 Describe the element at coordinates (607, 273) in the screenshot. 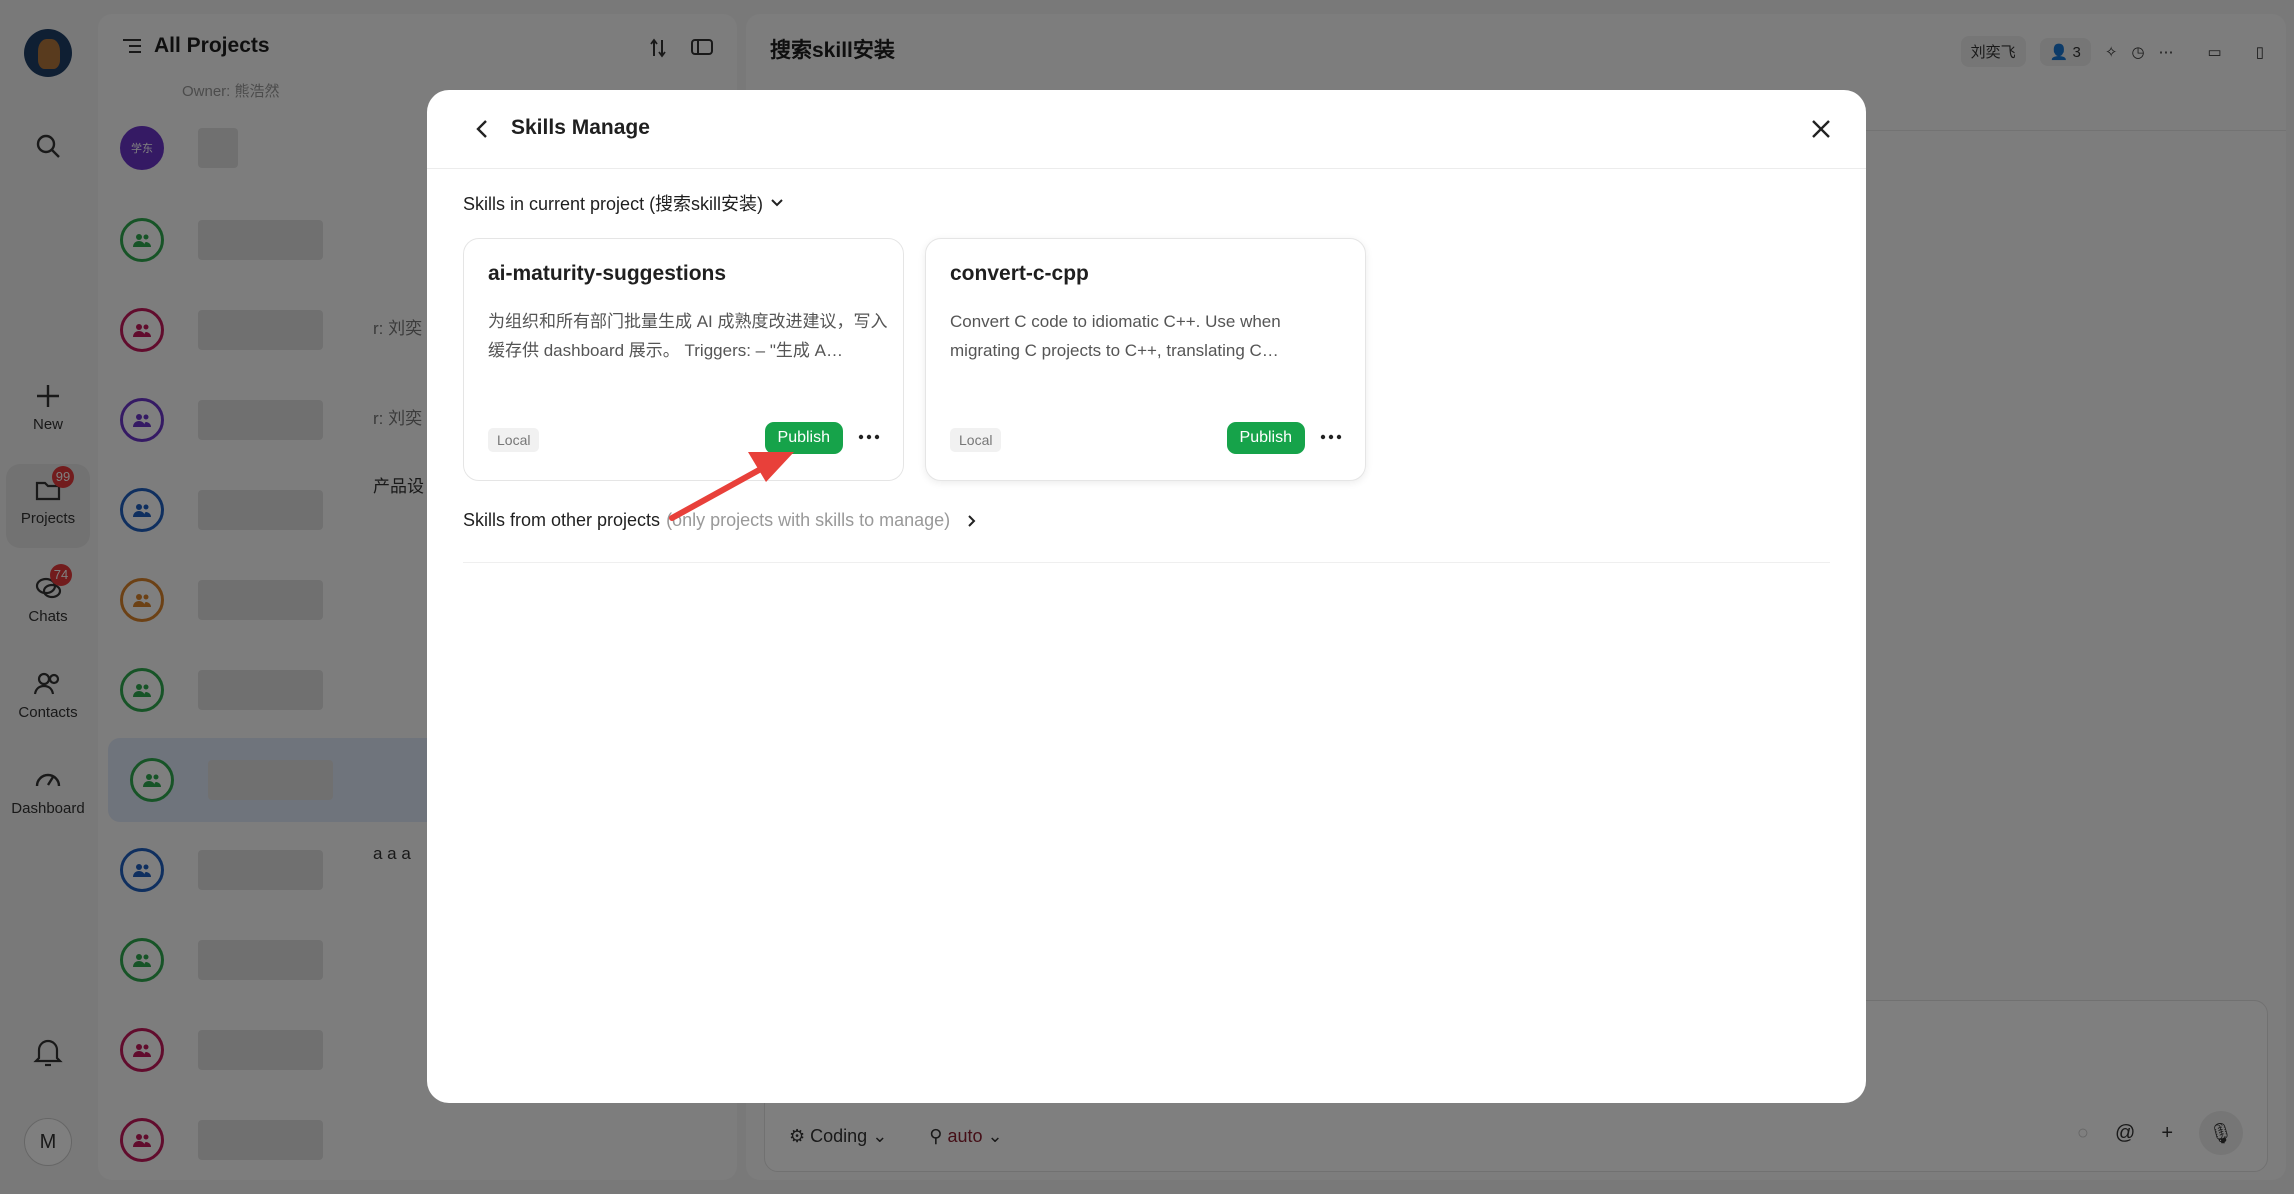

I see `skill-name: ai-maturity-suggestions` at that location.